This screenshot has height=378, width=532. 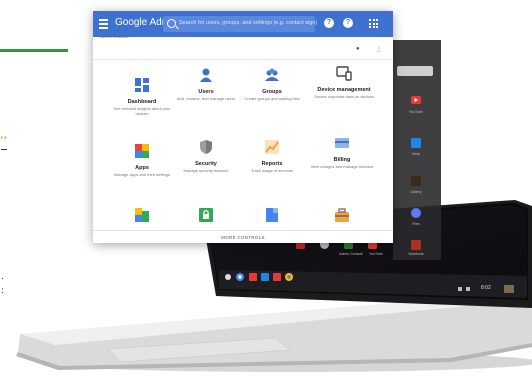 What do you see at coordinates (272, 75) in the screenshot?
I see `groups-icon` at bounding box center [272, 75].